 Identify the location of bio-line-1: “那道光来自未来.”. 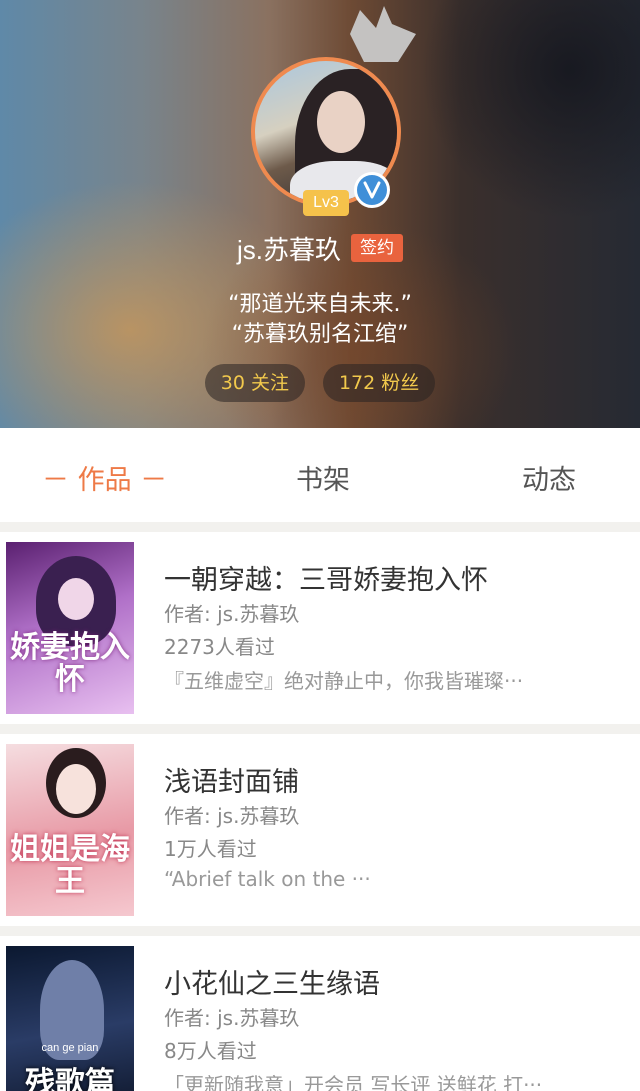
(320, 304).